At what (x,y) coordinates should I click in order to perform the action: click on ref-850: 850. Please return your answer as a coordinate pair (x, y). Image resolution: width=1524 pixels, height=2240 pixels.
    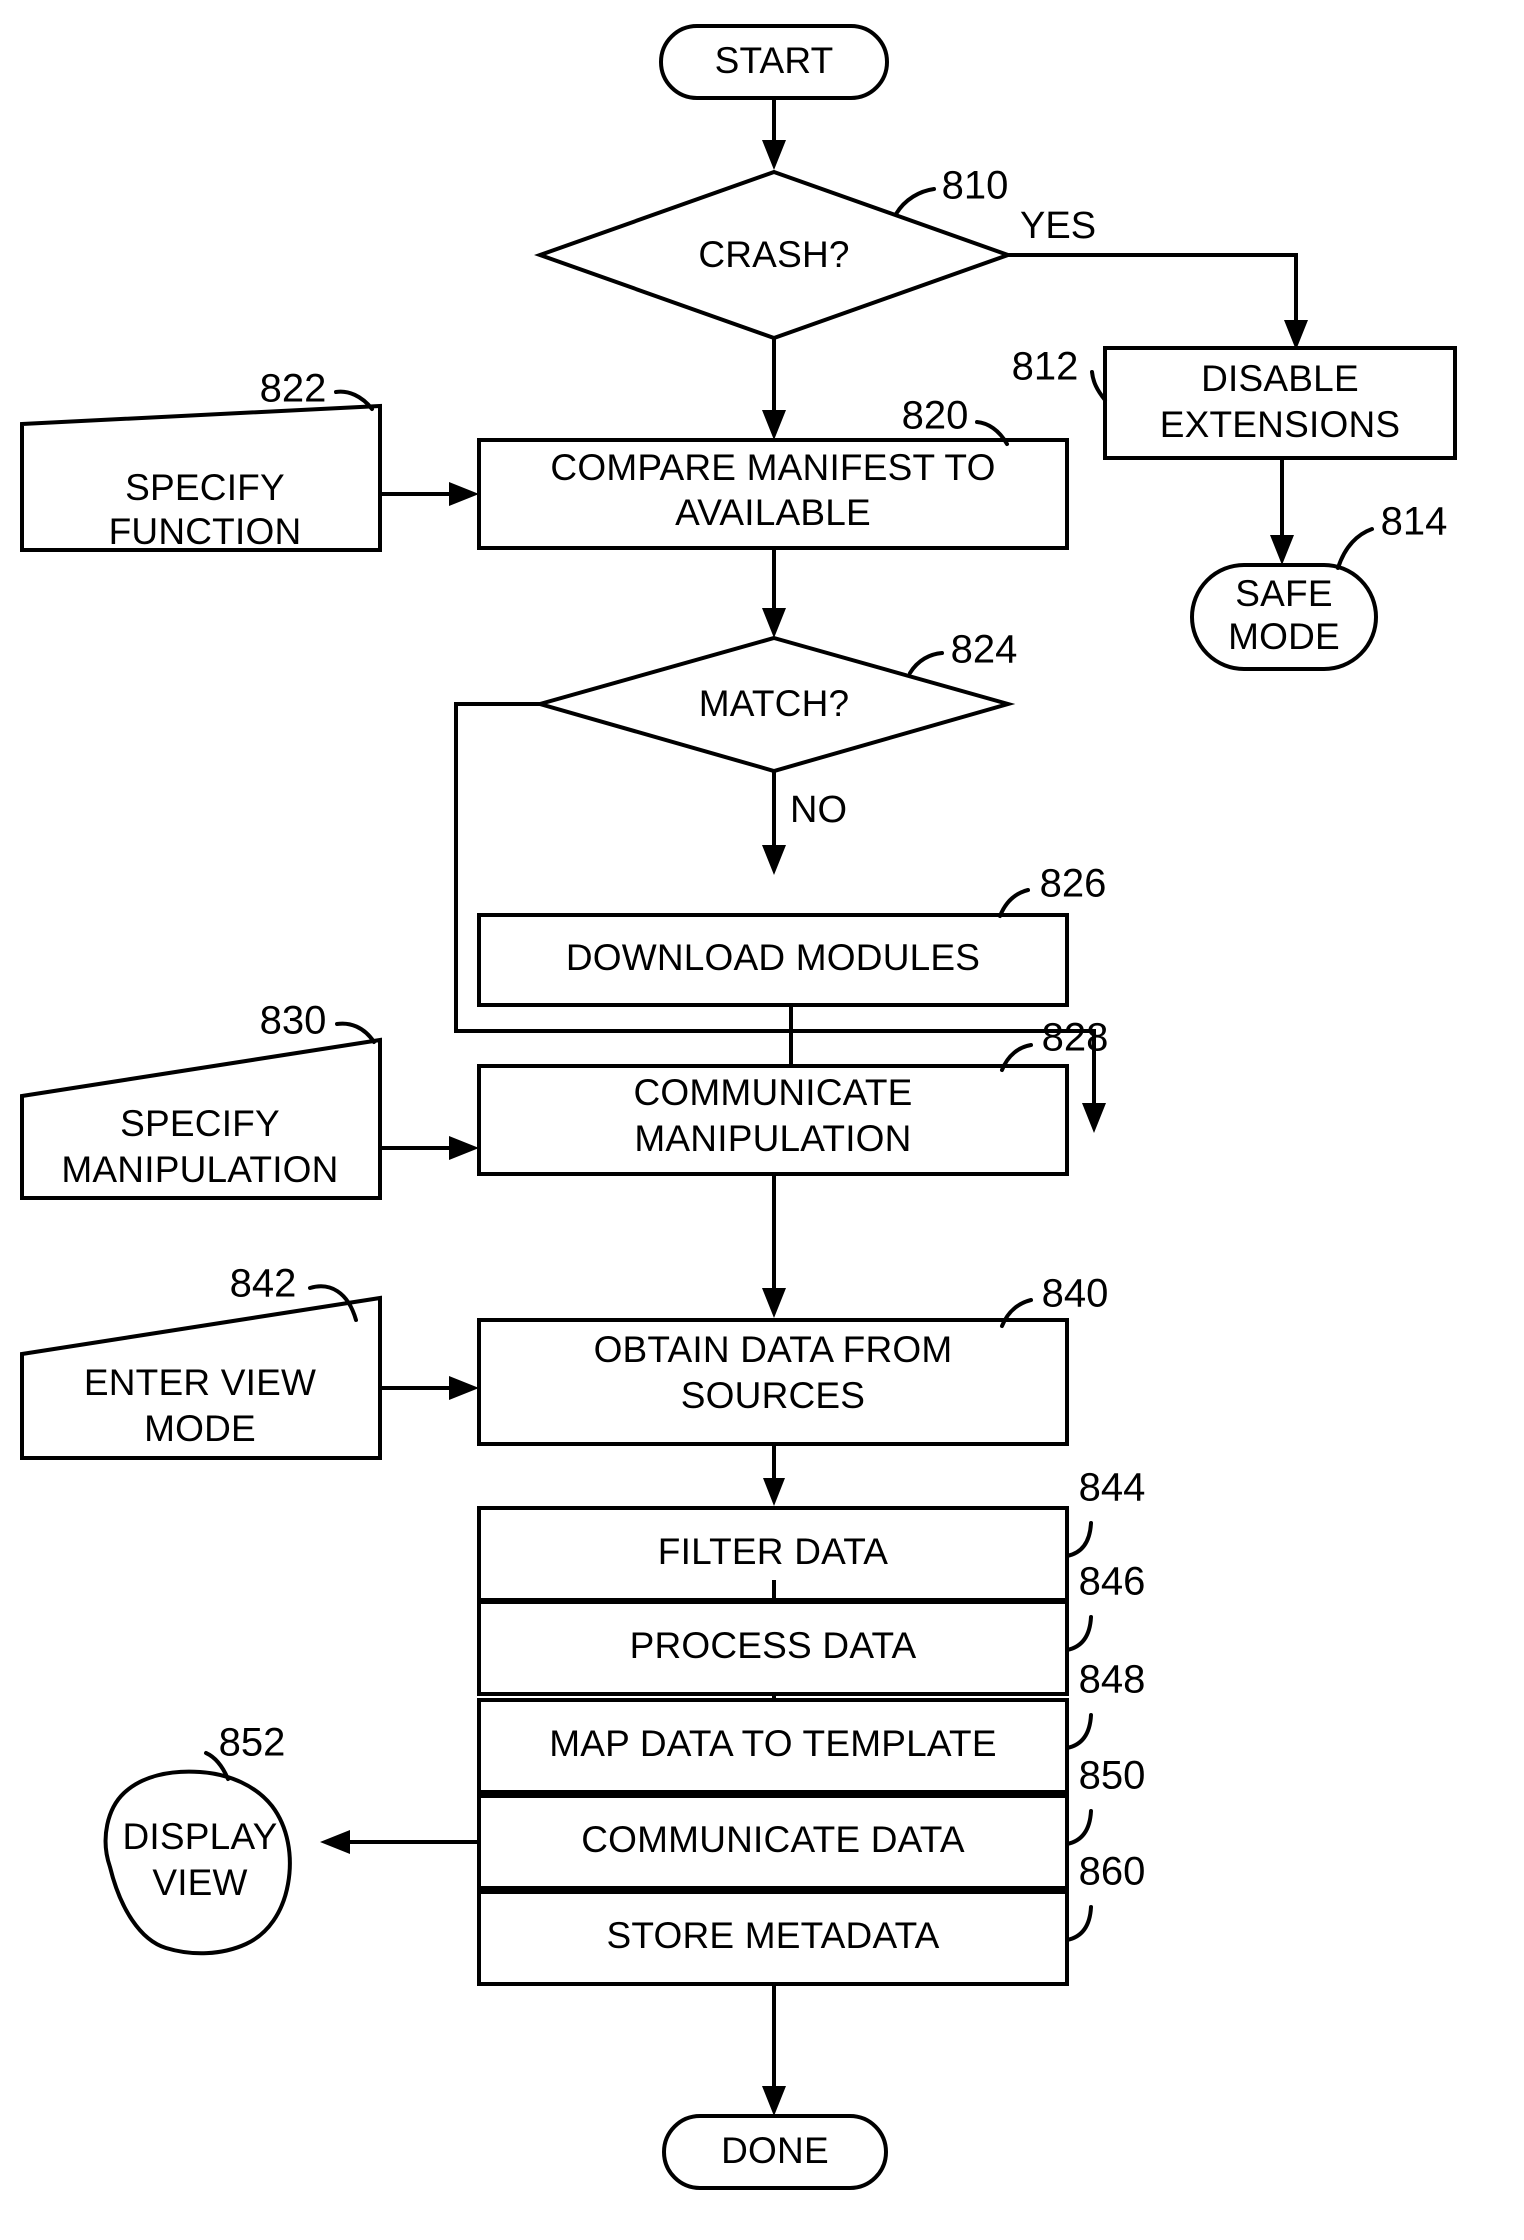
    Looking at the image, I should click on (1105, 1800).